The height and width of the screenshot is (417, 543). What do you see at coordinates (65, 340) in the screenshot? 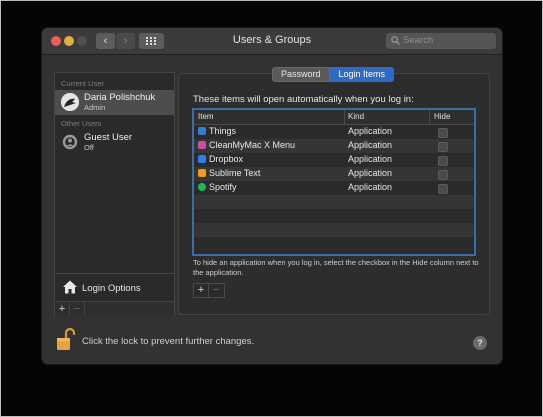
I see `unlocked-lock-icon` at bounding box center [65, 340].